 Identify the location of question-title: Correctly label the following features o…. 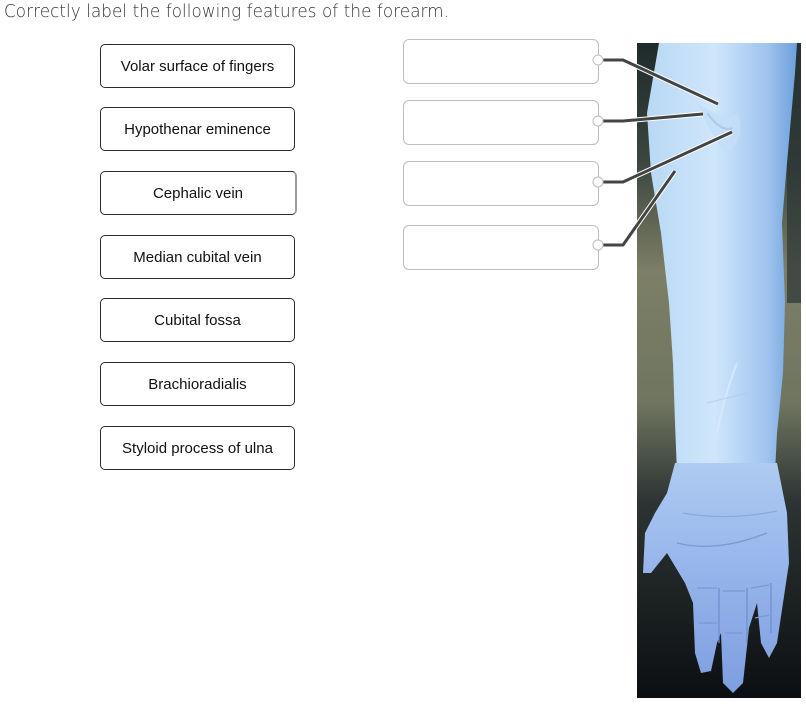
(227, 11).